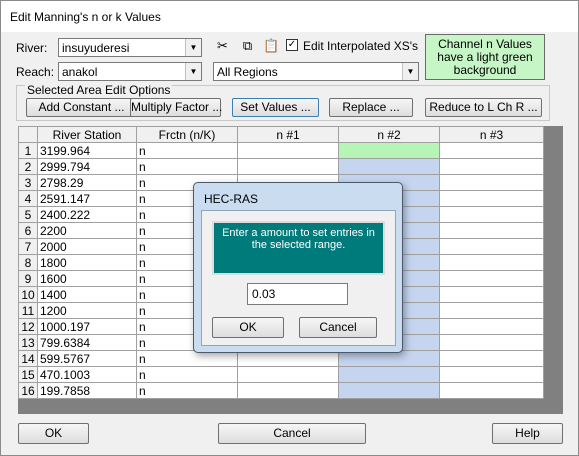 Image resolution: width=579 pixels, height=456 pixels. I want to click on help-button: Help, so click(527, 433).